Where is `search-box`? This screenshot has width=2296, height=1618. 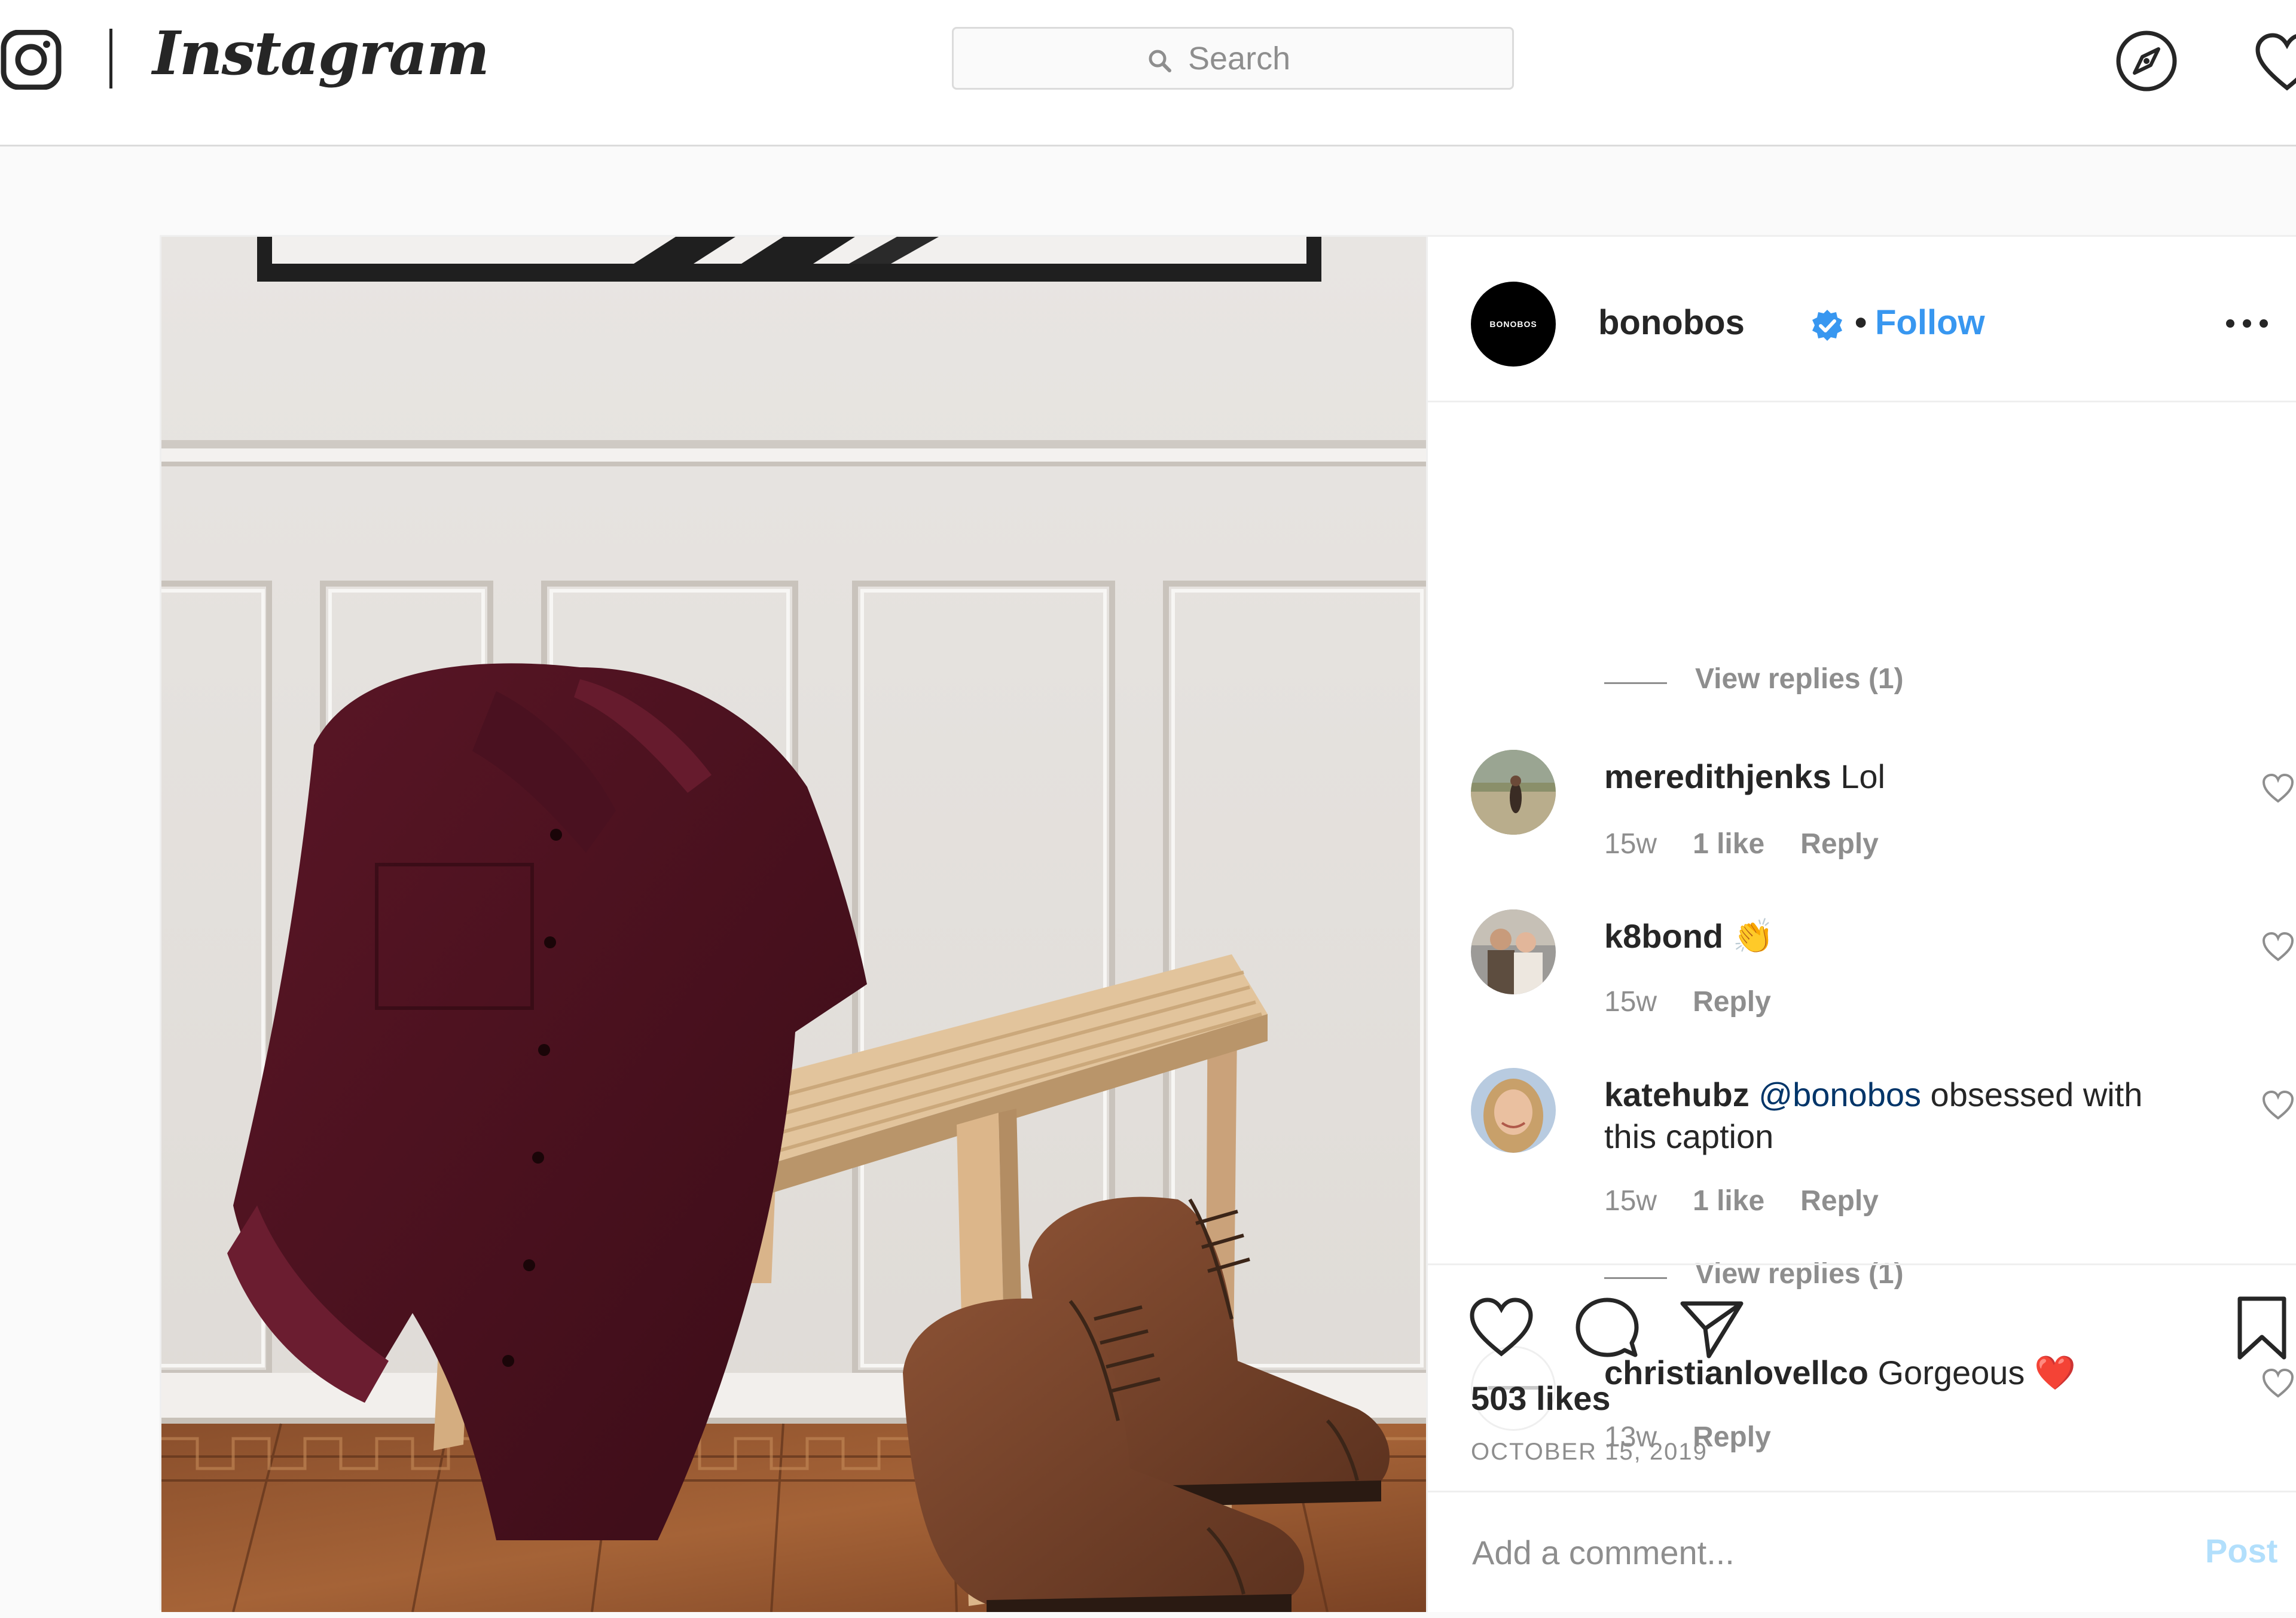
search-box is located at coordinates (1233, 58).